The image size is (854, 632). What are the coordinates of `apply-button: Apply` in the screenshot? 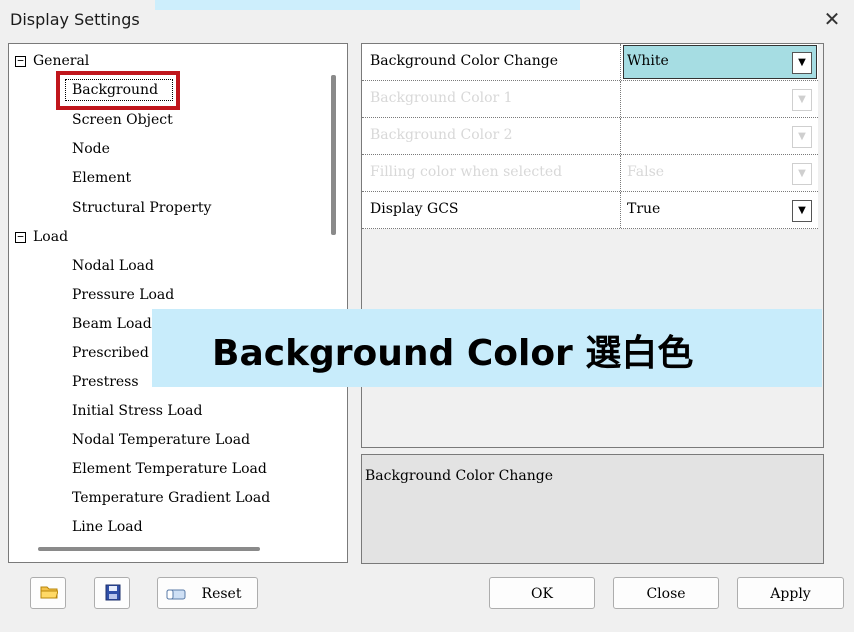 It's located at (790, 593).